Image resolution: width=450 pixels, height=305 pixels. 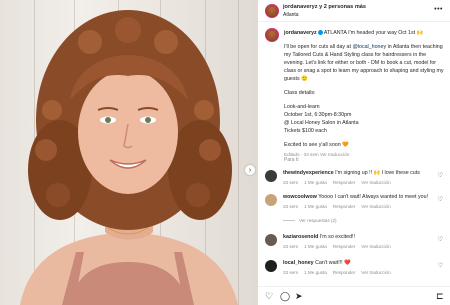 What do you see at coordinates (324, 7) in the screenshot?
I see `header-username: jordanaveryz y 2 personas más` at bounding box center [324, 7].